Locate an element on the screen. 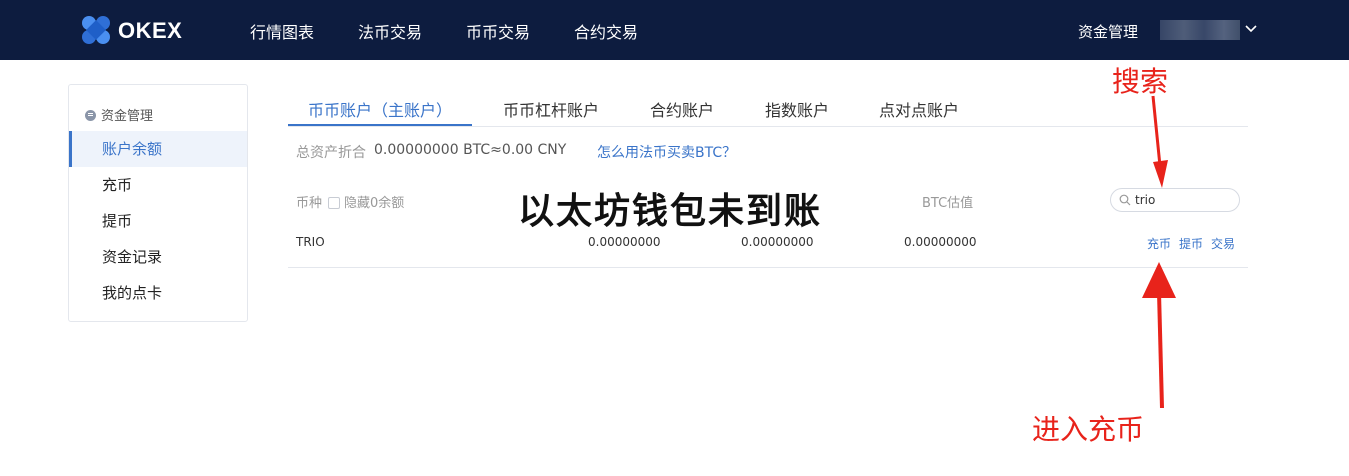 The image size is (1349, 476). row-deposit-link: 充币 is located at coordinates (1159, 243).